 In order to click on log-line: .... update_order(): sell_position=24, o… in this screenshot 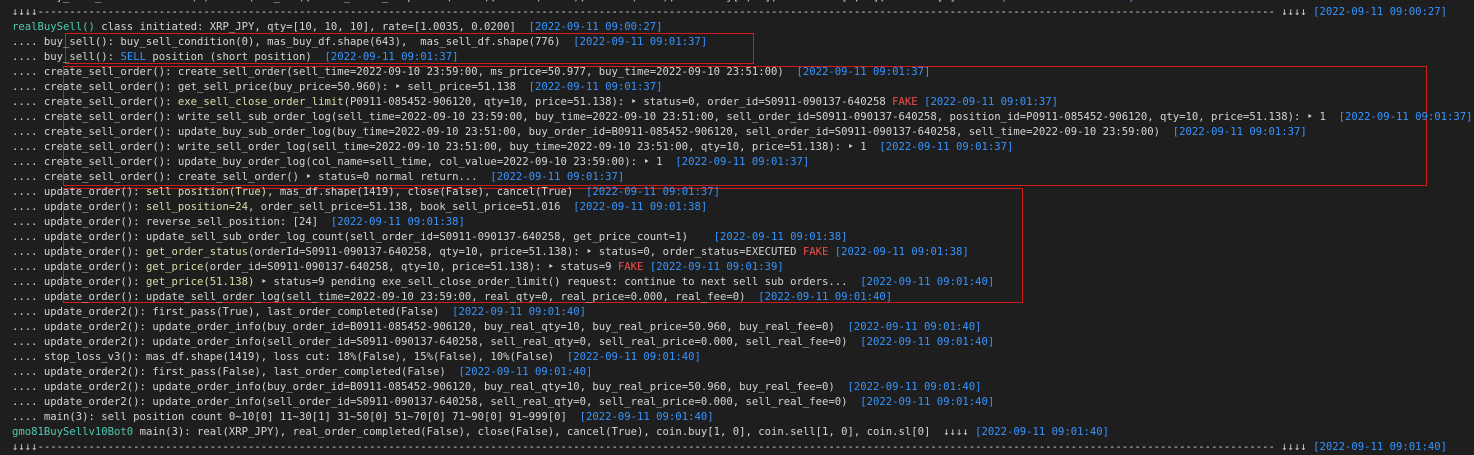, I will do `click(359, 207)`.